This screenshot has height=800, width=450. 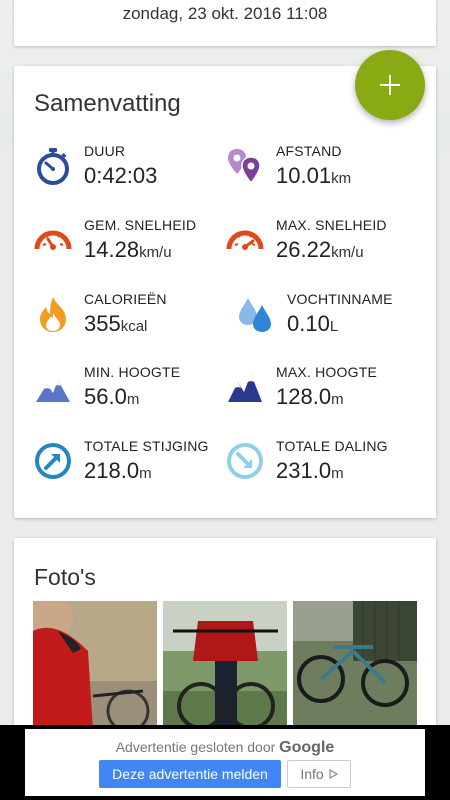 I want to click on stat-label: GEM. SNELHEID, so click(x=140, y=225).